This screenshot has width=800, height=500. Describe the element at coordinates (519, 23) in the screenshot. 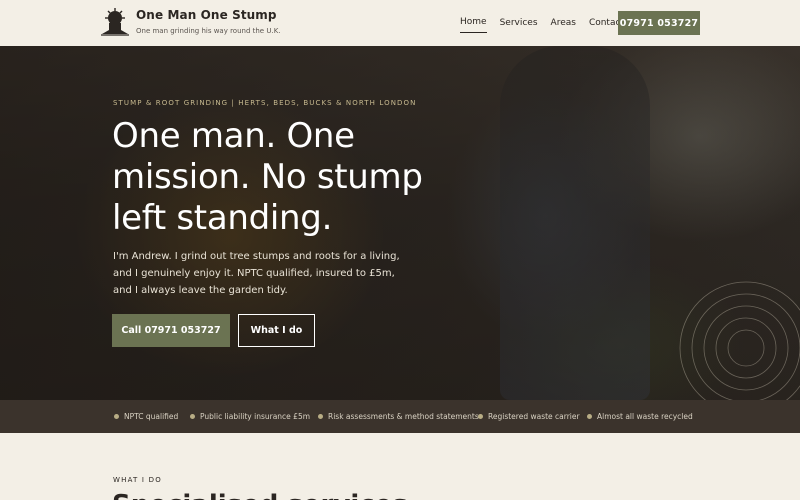

I see `nav-item-services: Services` at that location.